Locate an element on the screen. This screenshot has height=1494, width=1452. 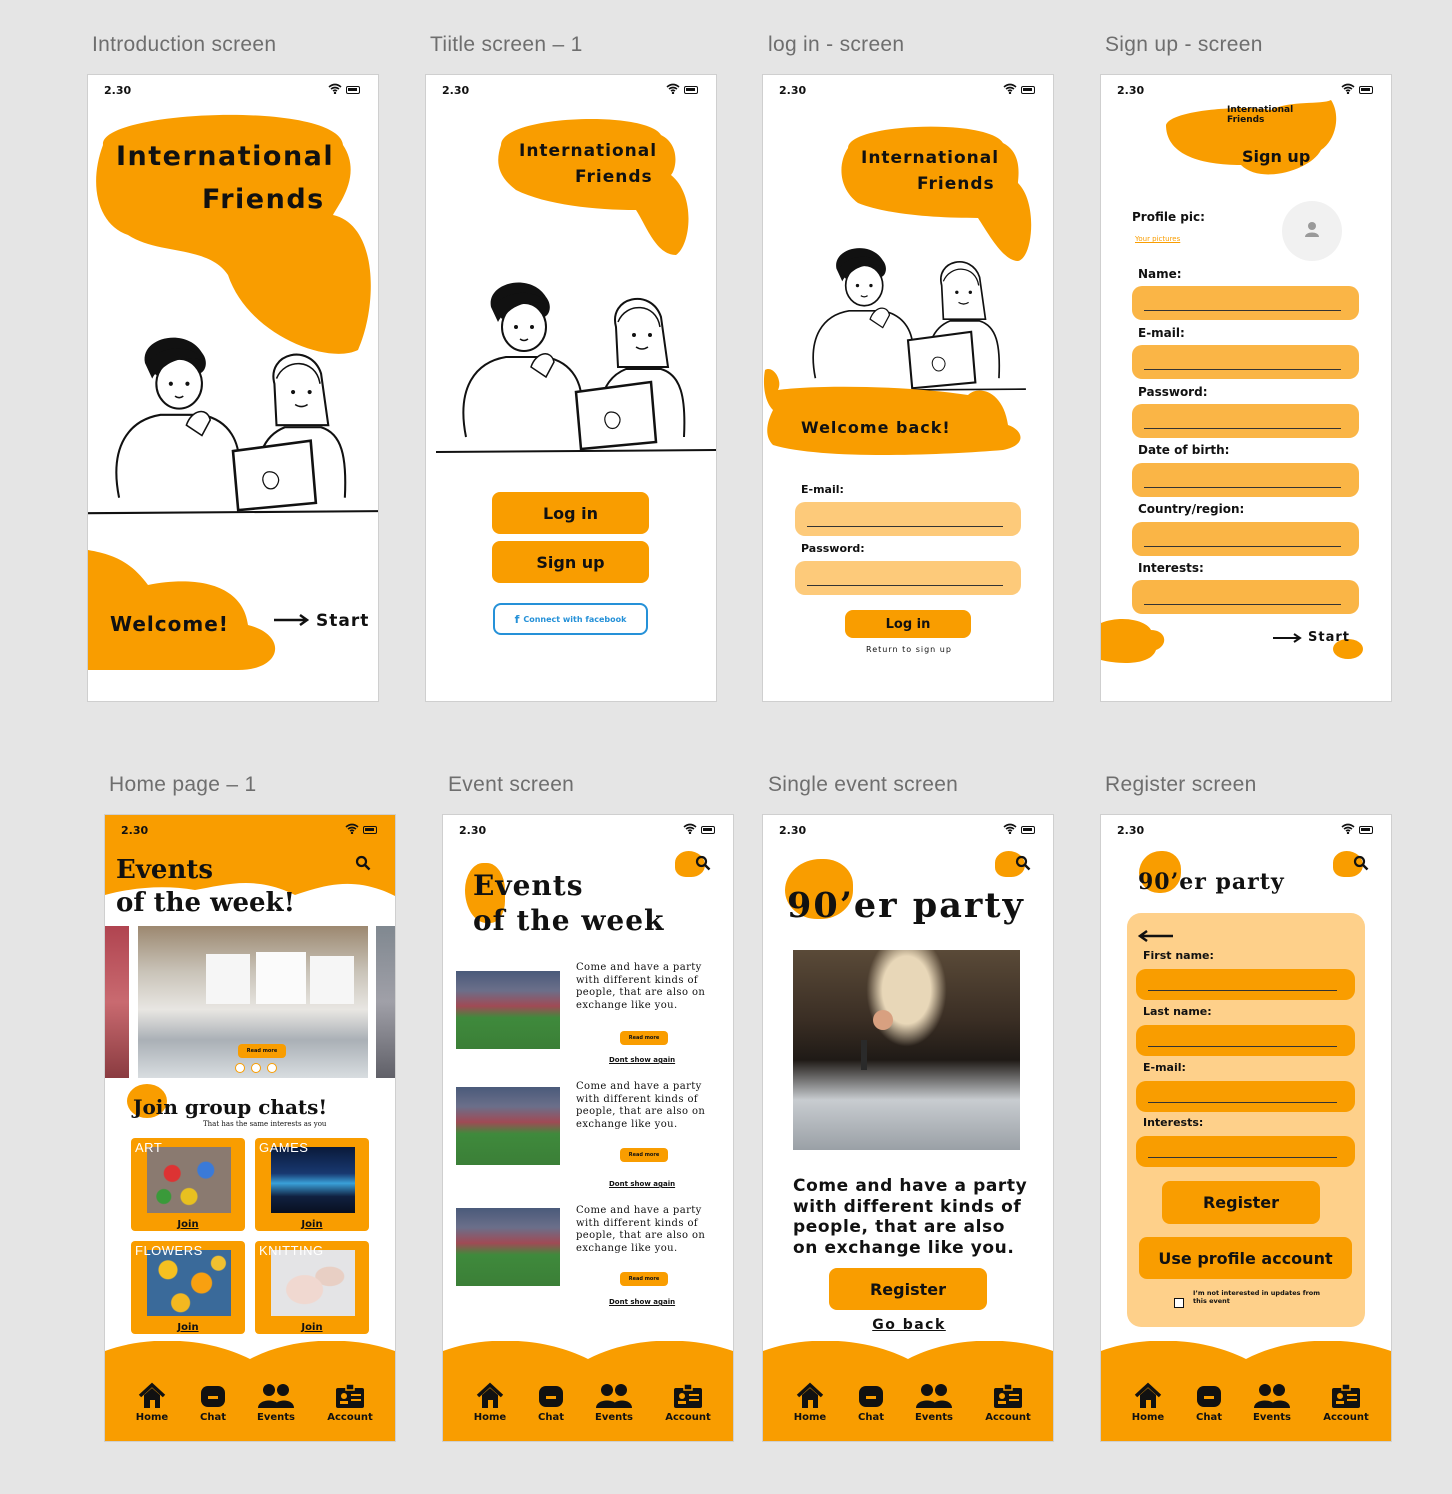
bottom-nav: Home Chat Events Account is located at coordinates (1246, 1391).